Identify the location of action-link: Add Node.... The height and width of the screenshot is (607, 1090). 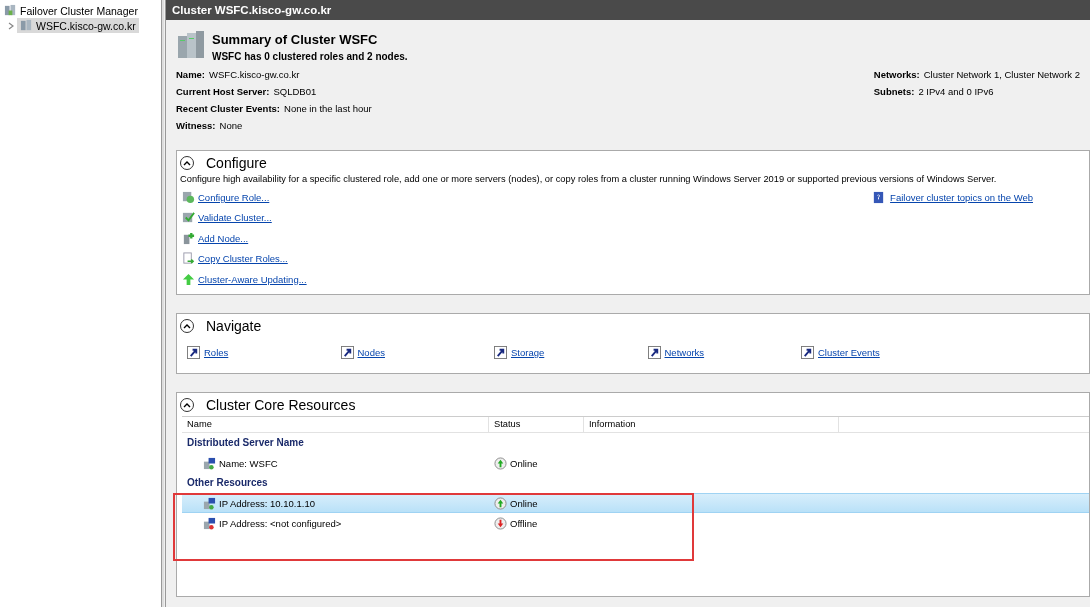
(223, 238).